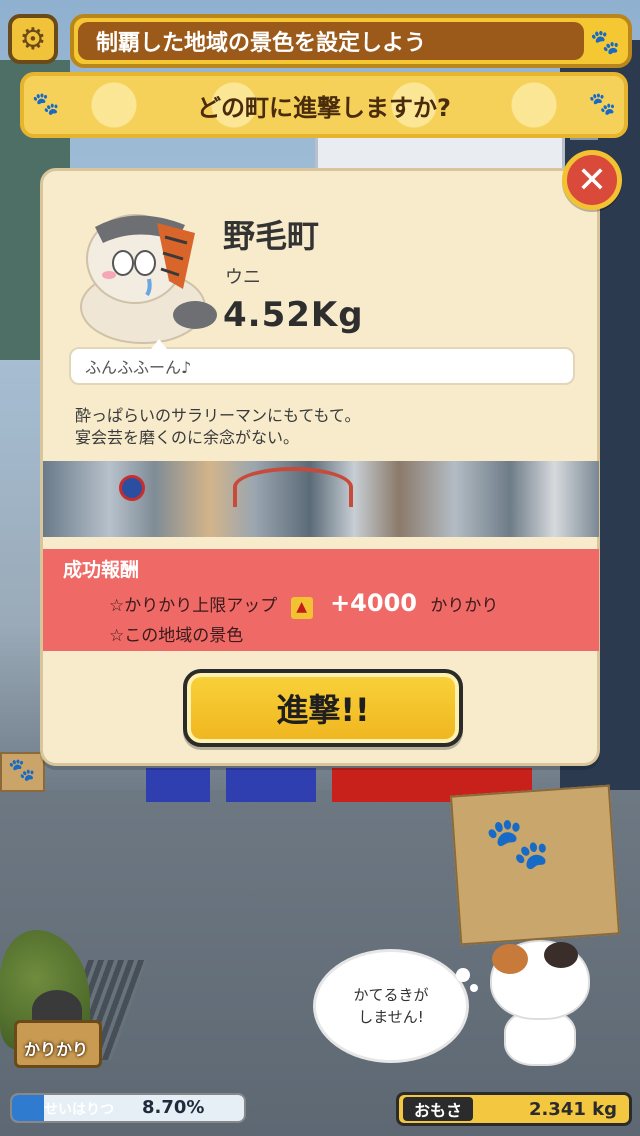 Image resolution: width=640 pixels, height=1136 pixels. Describe the element at coordinates (293, 315) in the screenshot. I see `boss-weight: 4.52Kg` at that location.